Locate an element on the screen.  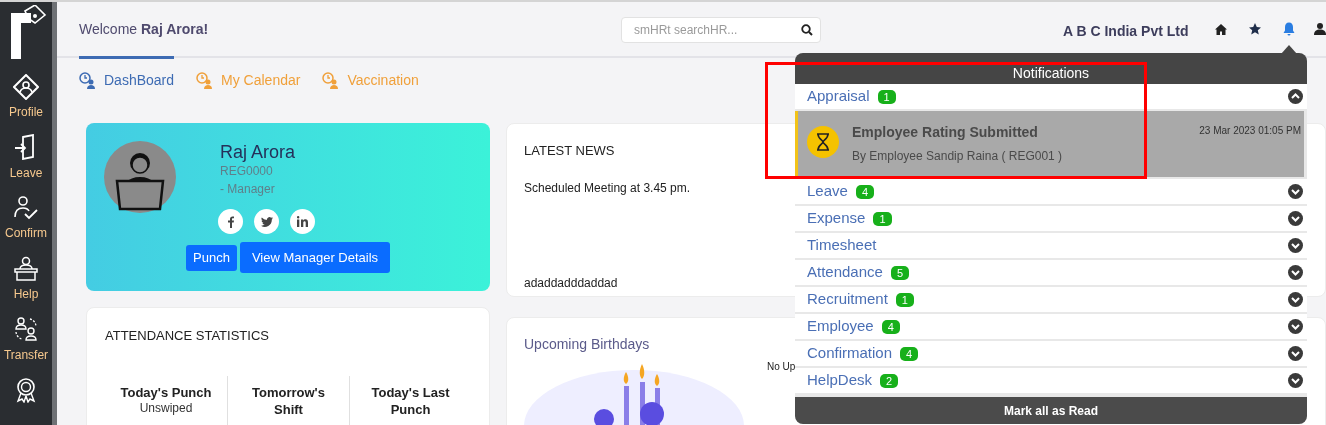
count-badge: 2 is located at coordinates (889, 380).